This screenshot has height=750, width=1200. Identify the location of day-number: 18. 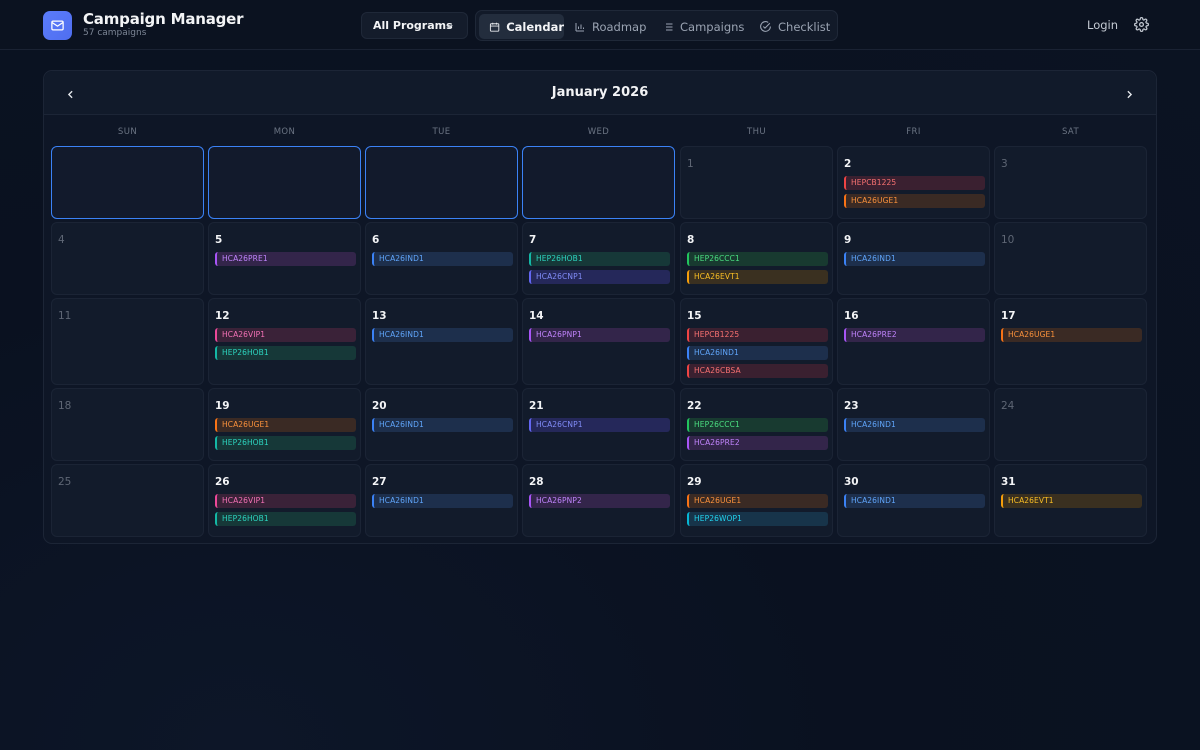
(65, 406).